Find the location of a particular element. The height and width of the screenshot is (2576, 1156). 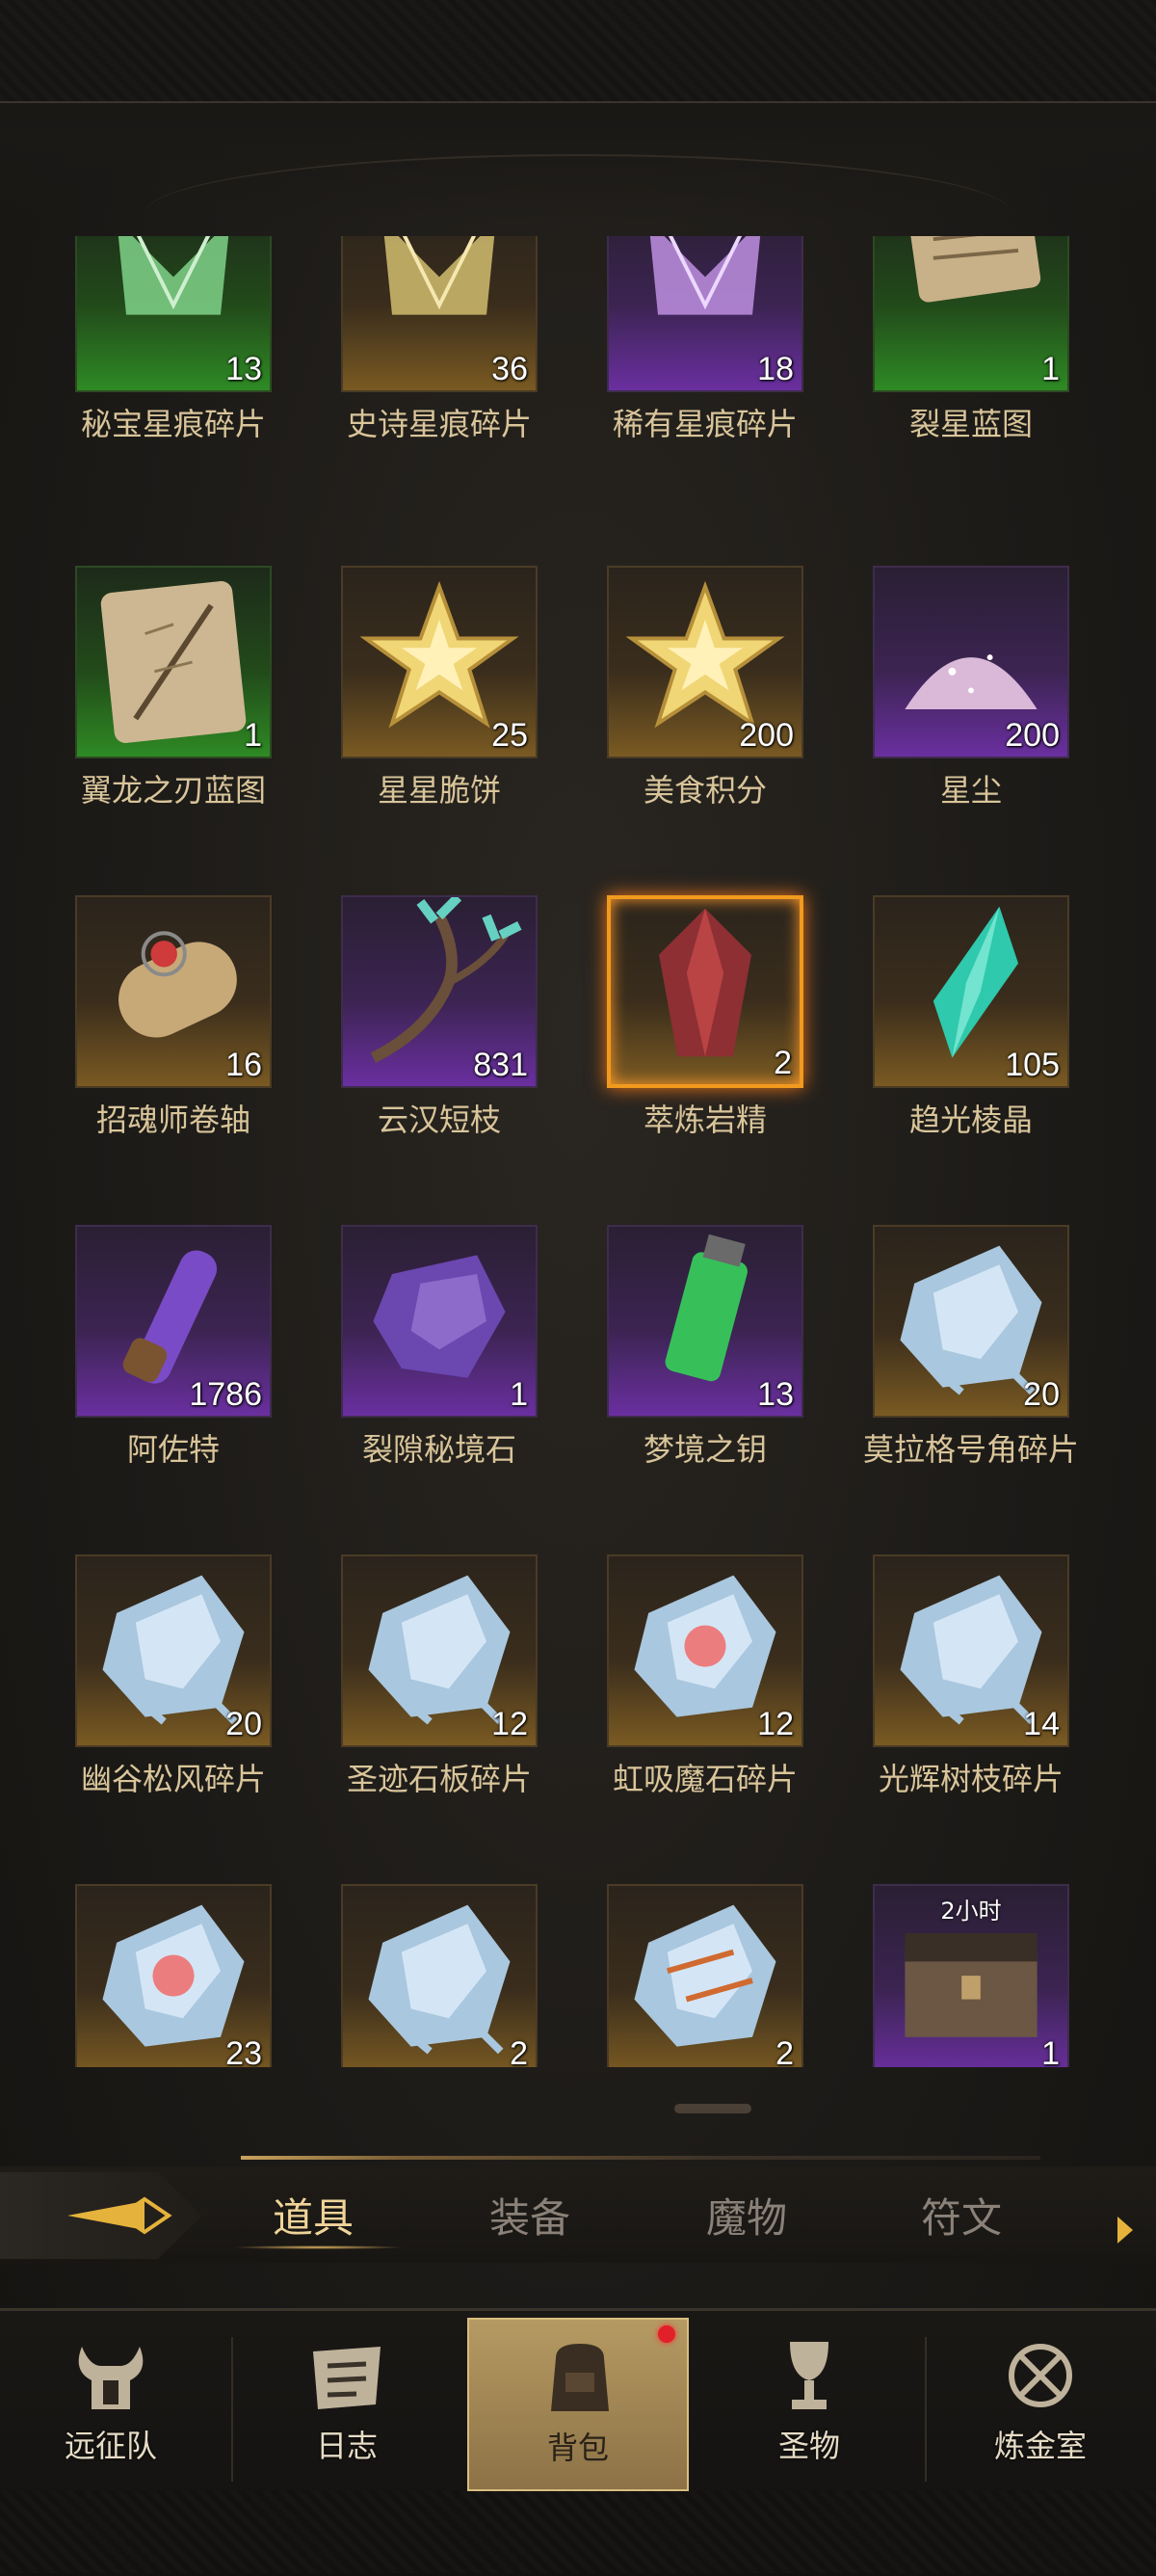

item-name: 虹吸魔石碎片 is located at coordinates (705, 1779).